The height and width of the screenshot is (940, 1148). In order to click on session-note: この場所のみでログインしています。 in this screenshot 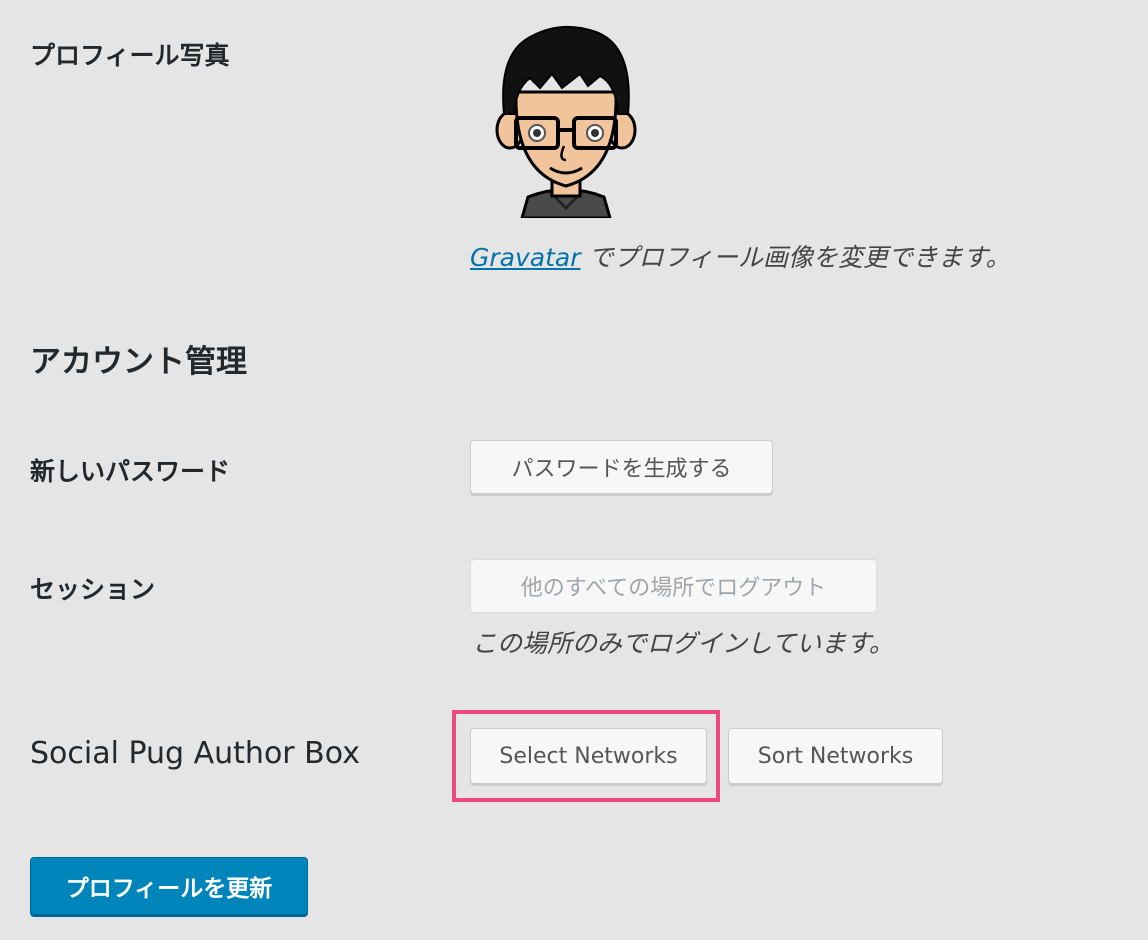, I will do `click(683, 643)`.